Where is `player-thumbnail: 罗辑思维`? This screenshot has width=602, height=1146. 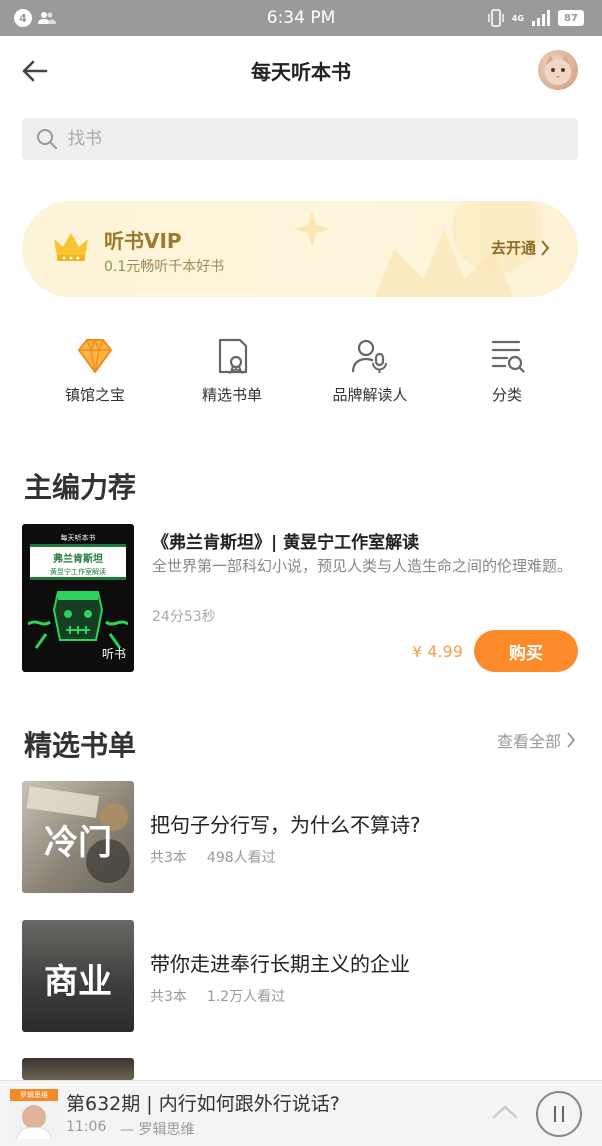
player-thumbnail: 罗辑思维 is located at coordinates (34, 1114).